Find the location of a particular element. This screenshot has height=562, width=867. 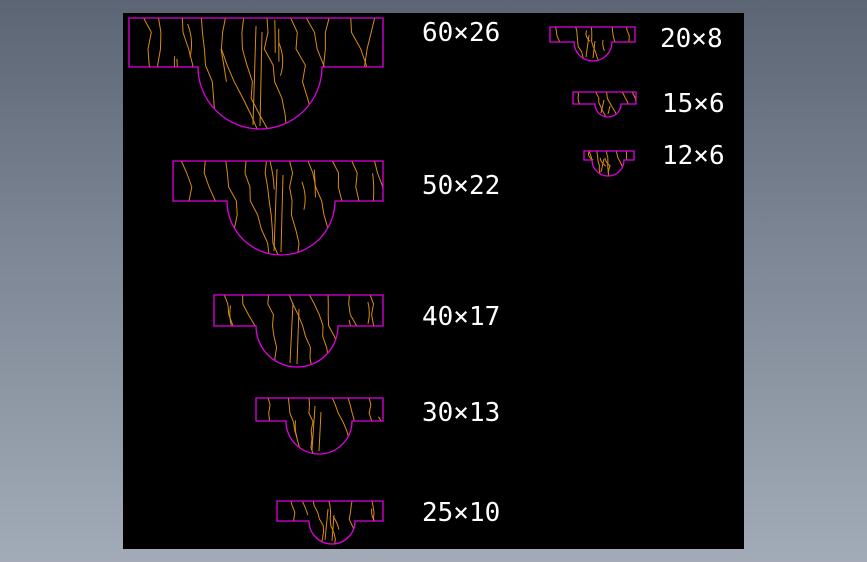

profile-30x13-grain is located at coordinates (324, 426).